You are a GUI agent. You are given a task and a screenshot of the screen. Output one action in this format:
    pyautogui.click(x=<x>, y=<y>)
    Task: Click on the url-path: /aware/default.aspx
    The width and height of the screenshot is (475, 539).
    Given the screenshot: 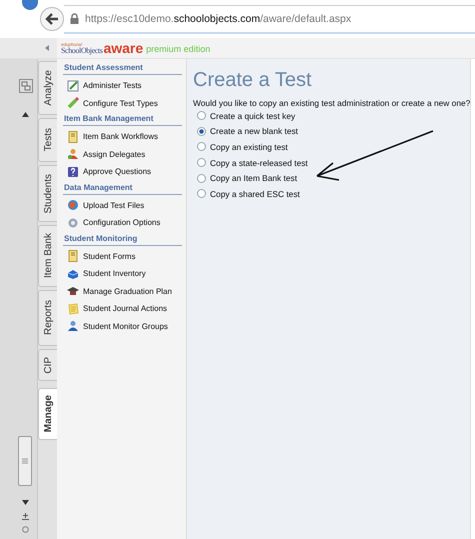 What is the action you would take?
    pyautogui.click(x=306, y=18)
    